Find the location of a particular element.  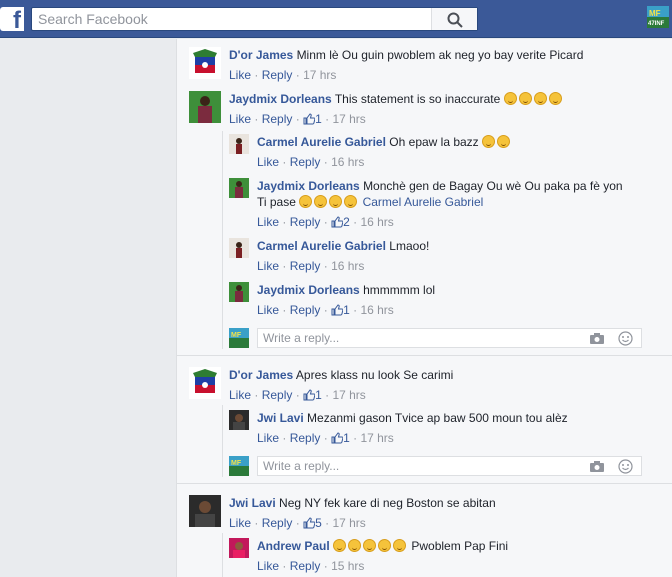

comment-text: This statement is so inaccurate is located at coordinates (417, 99).